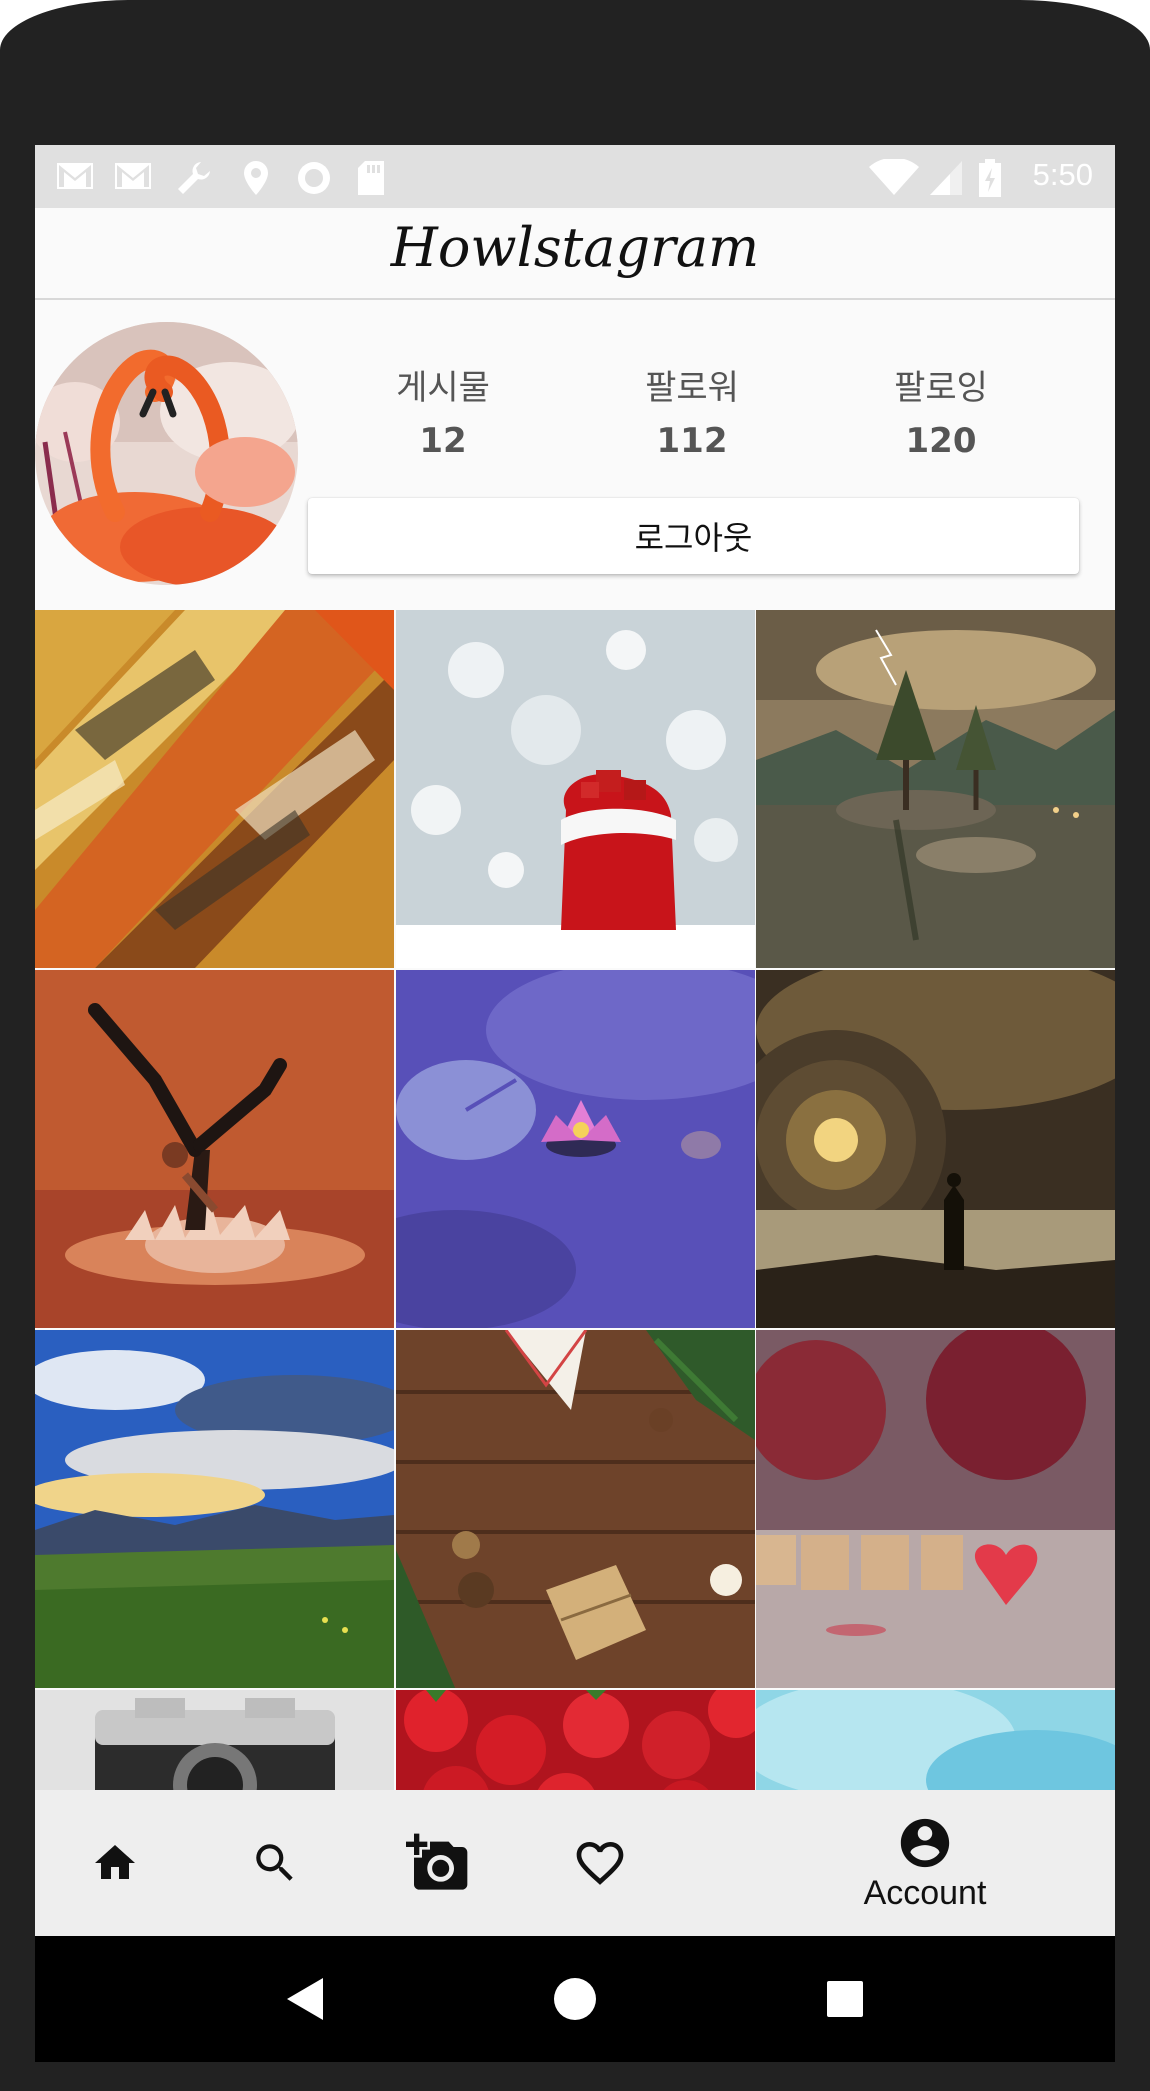 The width and height of the screenshot is (1150, 2091). I want to click on grid-photo-christmas-gift-bag, so click(575, 789).